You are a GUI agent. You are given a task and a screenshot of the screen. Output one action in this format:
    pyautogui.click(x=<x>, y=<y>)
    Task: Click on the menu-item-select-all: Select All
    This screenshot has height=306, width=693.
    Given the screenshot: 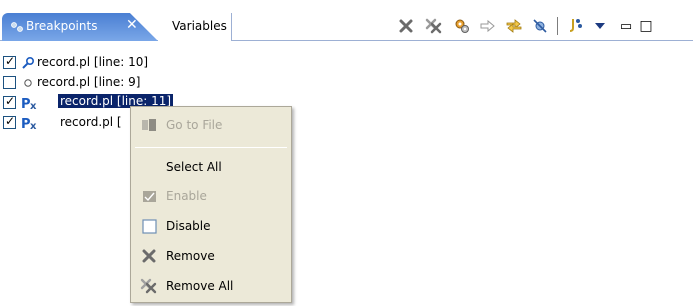 What is the action you would take?
    pyautogui.click(x=211, y=167)
    